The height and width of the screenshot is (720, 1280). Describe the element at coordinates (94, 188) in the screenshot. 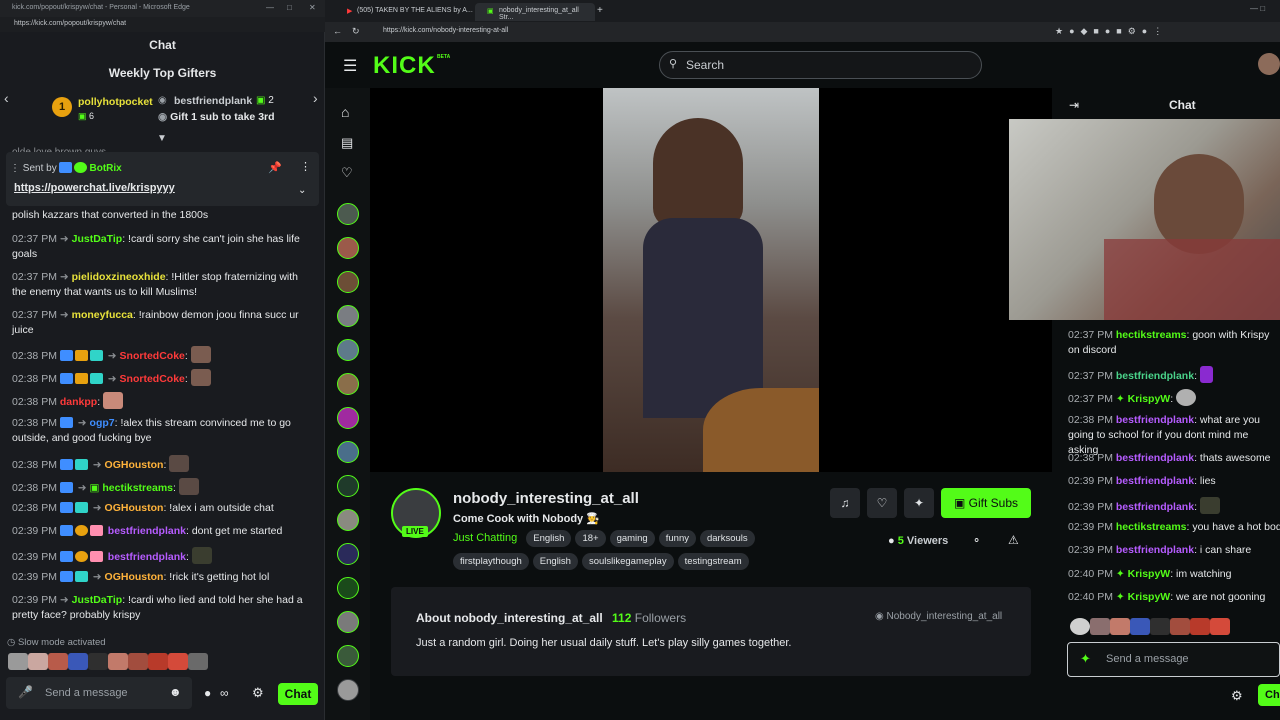

I see `pinned-link: https://powerchat.live/krispyyy` at that location.